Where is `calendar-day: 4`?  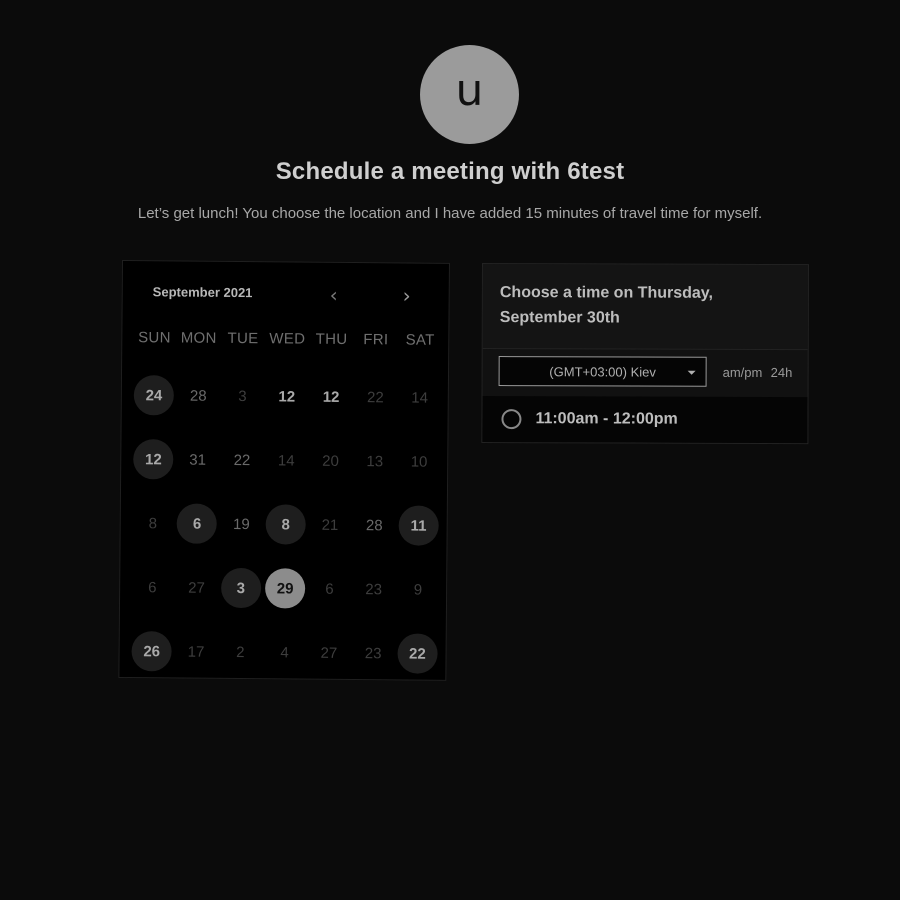
calendar-day: 4 is located at coordinates (284, 652).